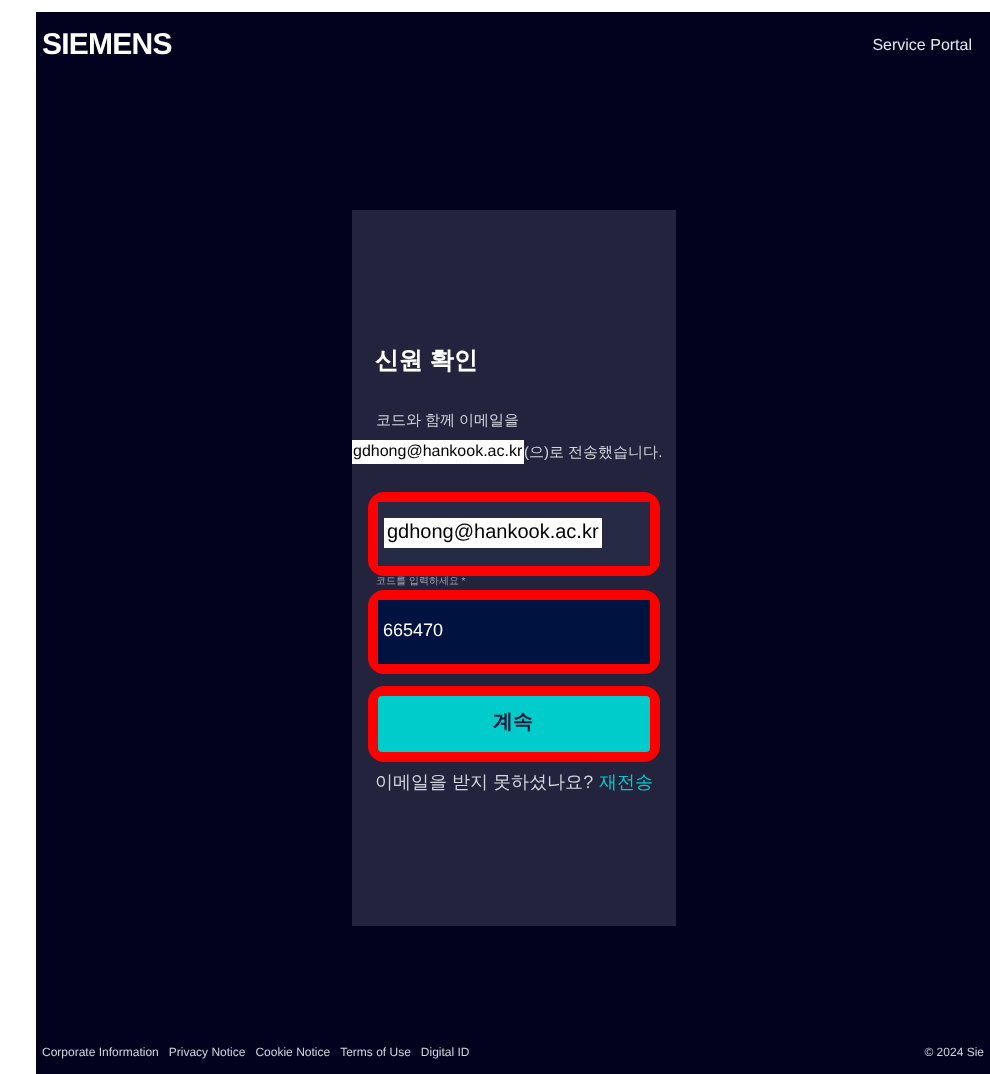 The height and width of the screenshot is (1074, 990). What do you see at coordinates (107, 46) in the screenshot?
I see `brand-logo: SIEMENS` at bounding box center [107, 46].